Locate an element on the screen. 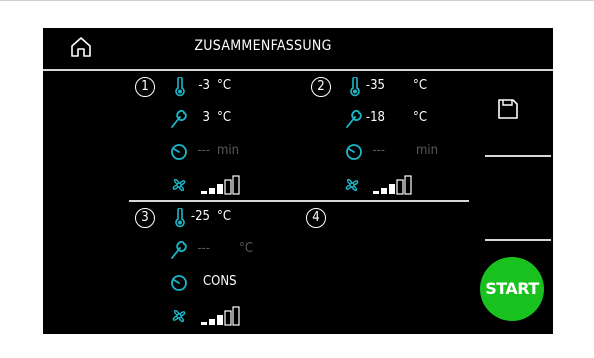 This screenshot has width=594, height=358. program-1-time: --- is located at coordinates (189, 150).